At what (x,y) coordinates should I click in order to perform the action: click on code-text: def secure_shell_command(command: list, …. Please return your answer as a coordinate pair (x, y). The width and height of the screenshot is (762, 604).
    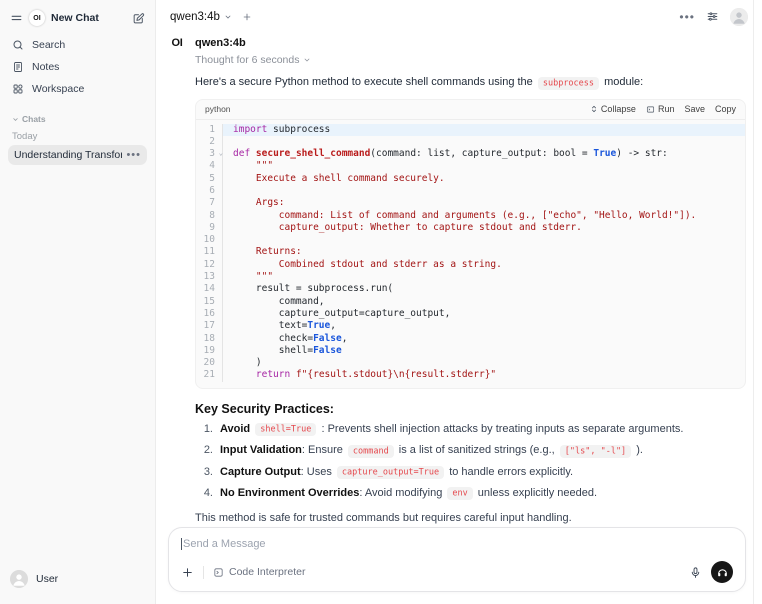
    Looking at the image, I should click on (450, 154).